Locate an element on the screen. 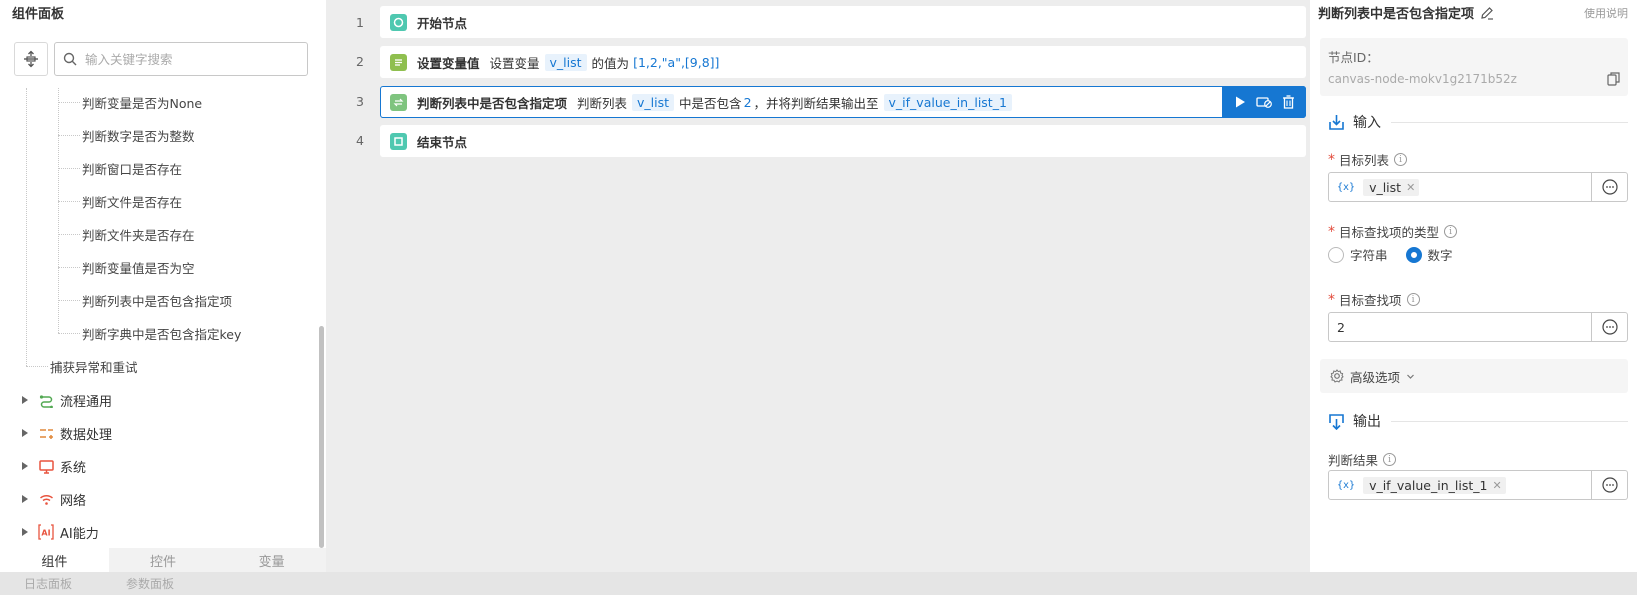 This screenshot has height=595, width=1637. input-section-header: 输入 is located at coordinates (1478, 122).